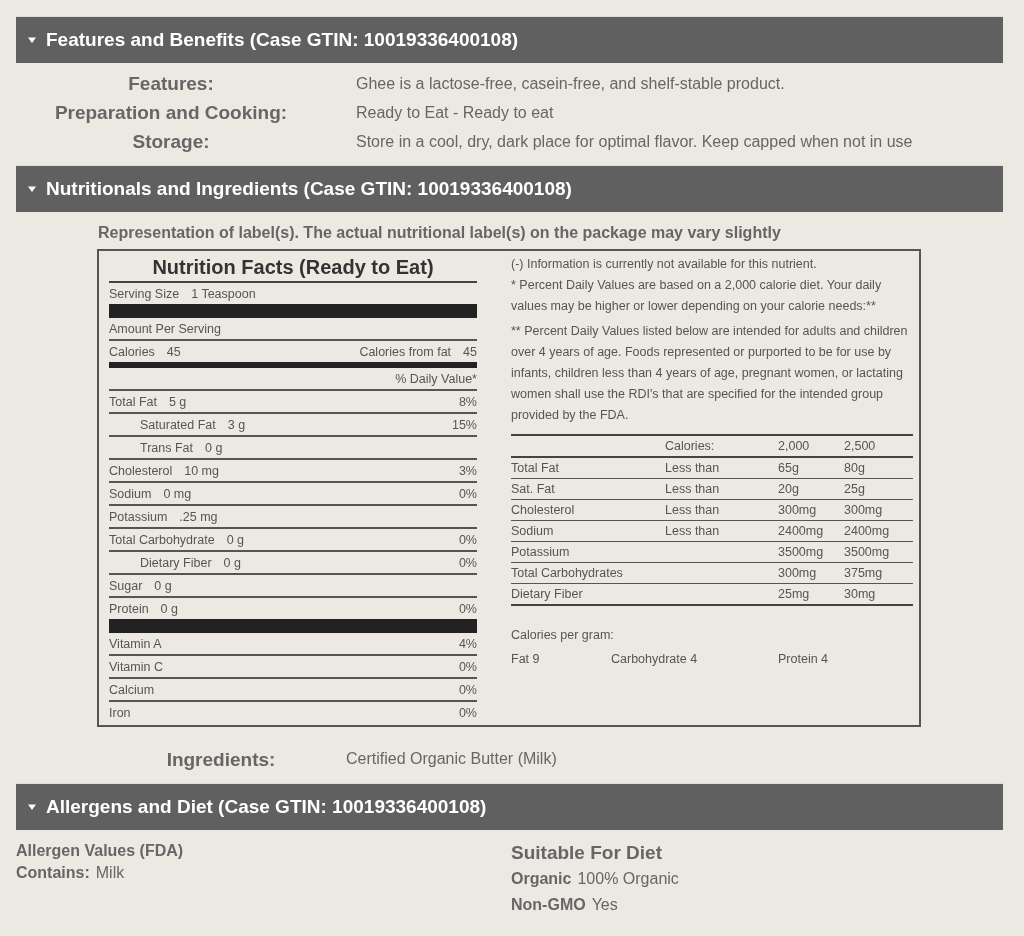  I want to click on section-header: Features and Benefits (Case GTIN: 10019336400108), so click(509, 39).